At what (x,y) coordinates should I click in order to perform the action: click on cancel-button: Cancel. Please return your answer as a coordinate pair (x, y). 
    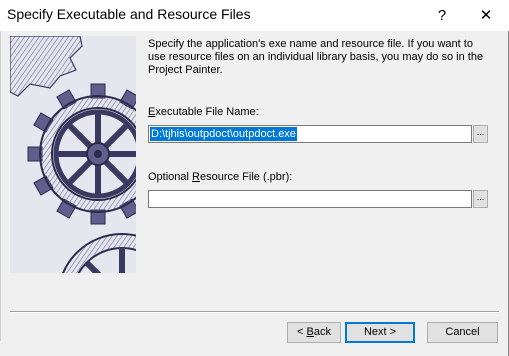
    Looking at the image, I should click on (462, 332).